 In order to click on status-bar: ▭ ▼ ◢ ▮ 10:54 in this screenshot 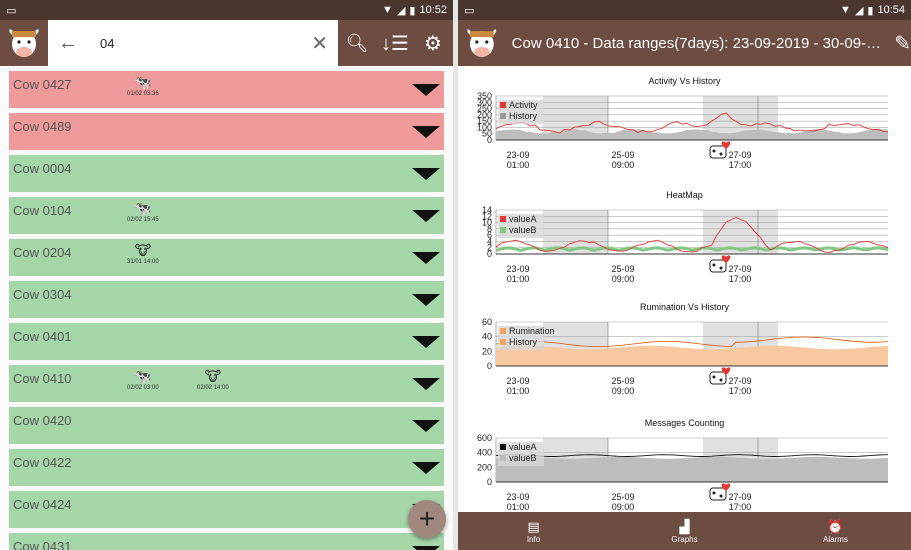, I will do `click(684, 10)`.